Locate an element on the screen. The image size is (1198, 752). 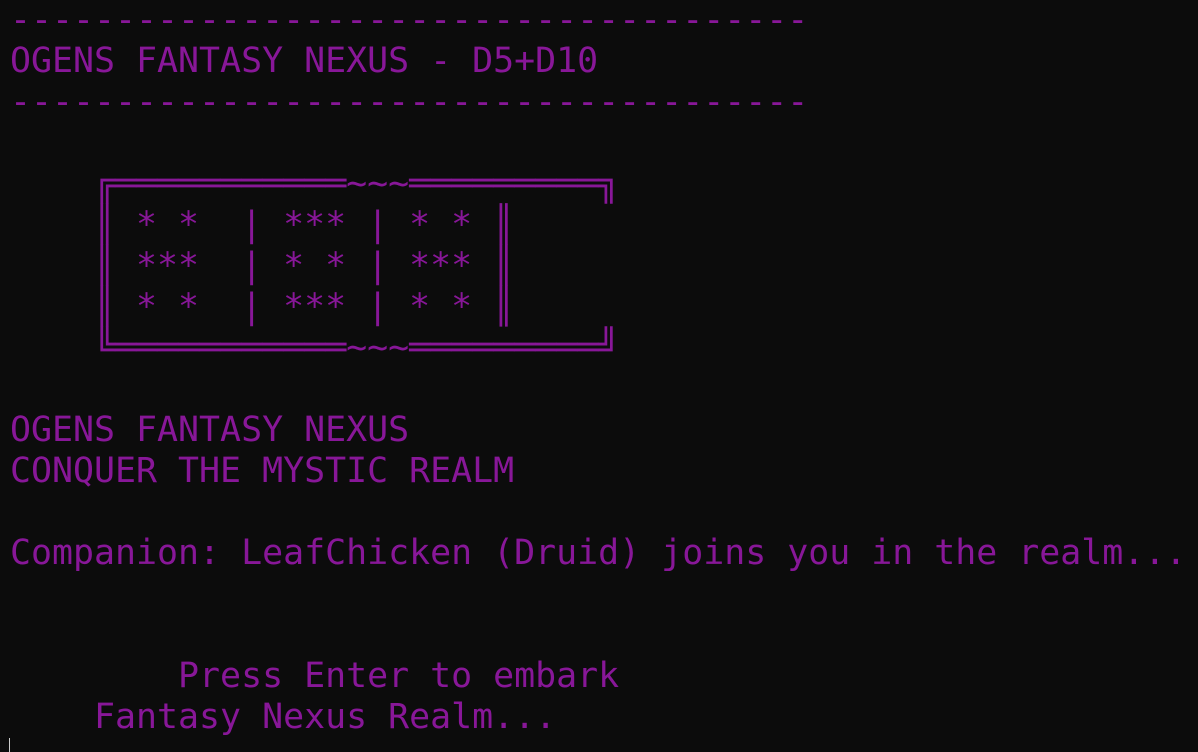
banner-dice-row: ║ *** | * * | *** ║ is located at coordinates (262, 266).